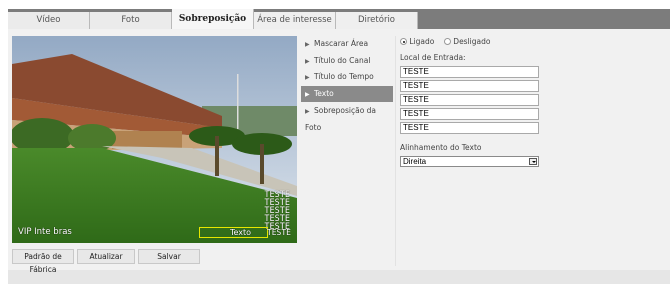 This screenshot has width=670, height=284. I want to click on text-entry-1: TESTE, so click(469, 72).